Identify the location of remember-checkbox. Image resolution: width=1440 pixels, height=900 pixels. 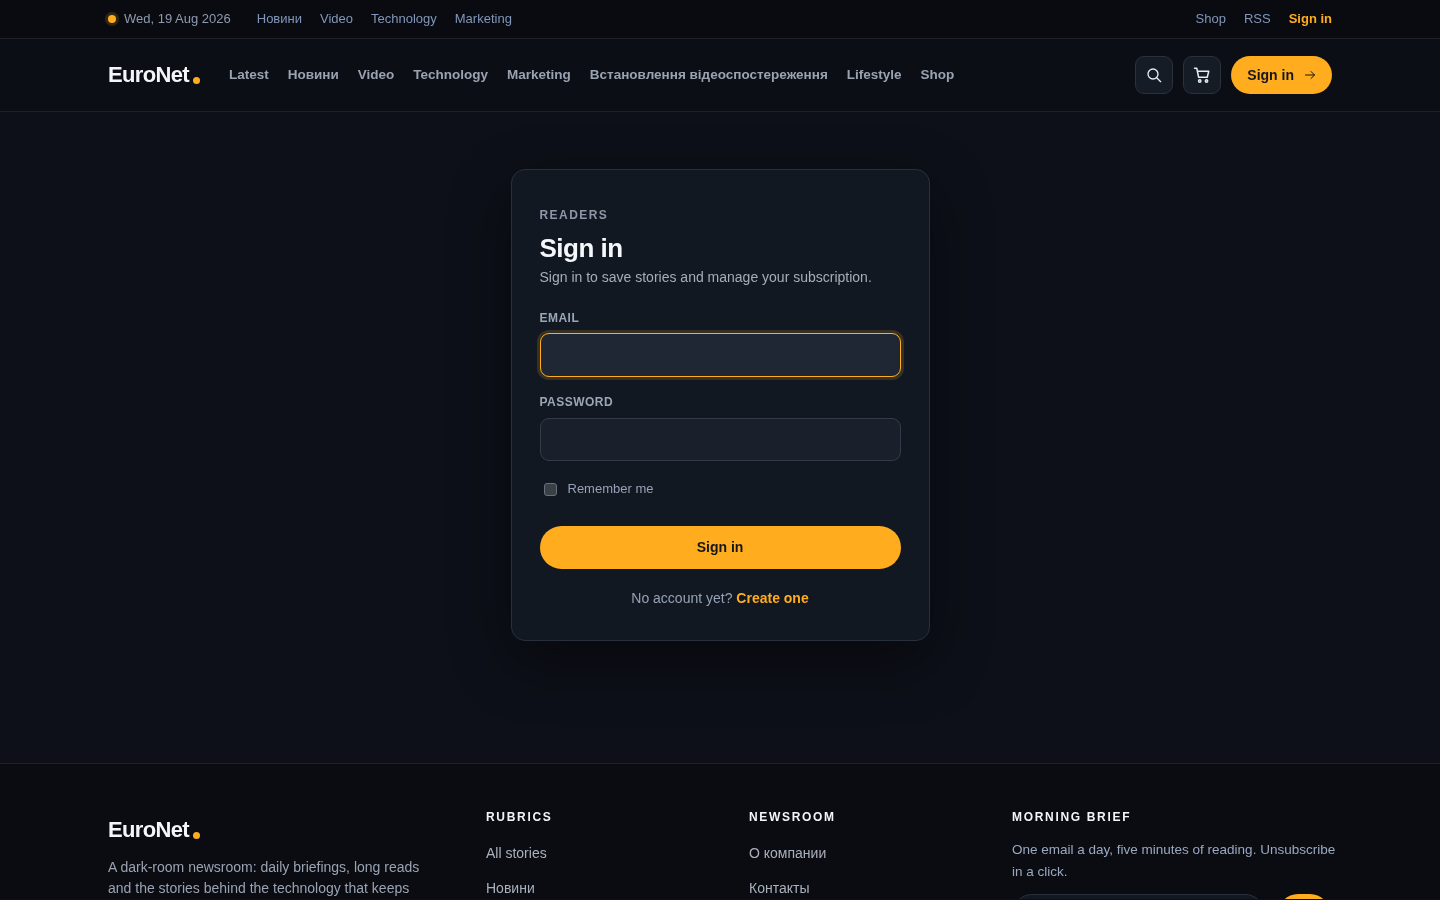
(550, 489).